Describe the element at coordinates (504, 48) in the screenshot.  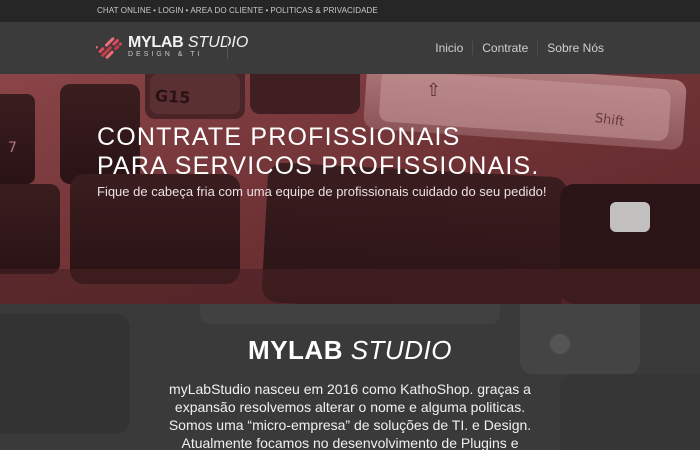
I see `nav-item-contrate: Contrate` at that location.